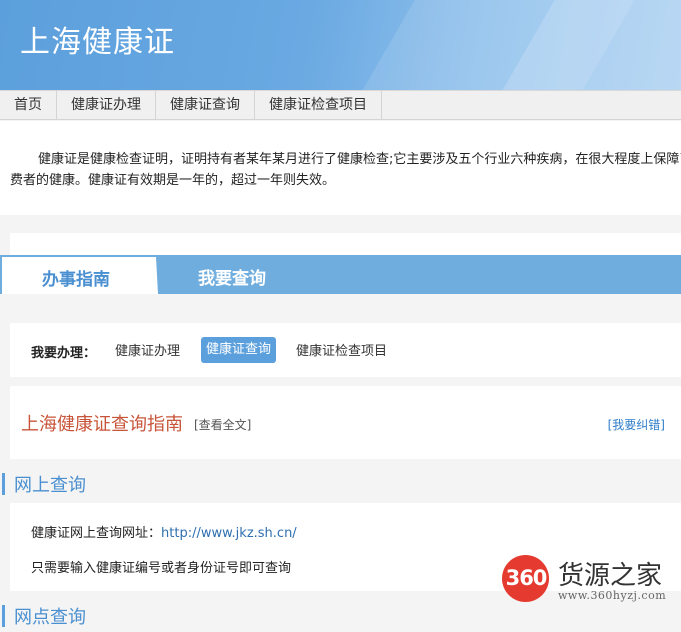 The height and width of the screenshot is (632, 681). What do you see at coordinates (106, 105) in the screenshot?
I see `nav-item-apply: 健康证办理` at bounding box center [106, 105].